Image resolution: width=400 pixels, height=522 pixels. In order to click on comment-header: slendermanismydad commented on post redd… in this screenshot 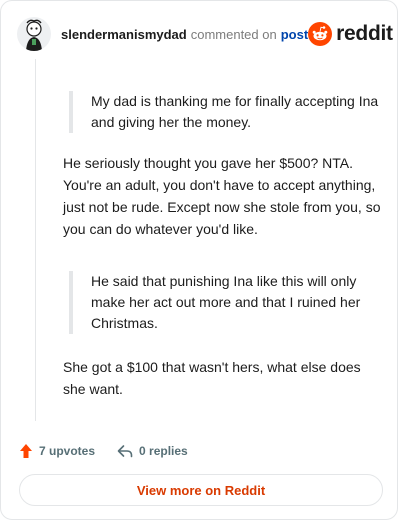, I will do `click(205, 34)`.